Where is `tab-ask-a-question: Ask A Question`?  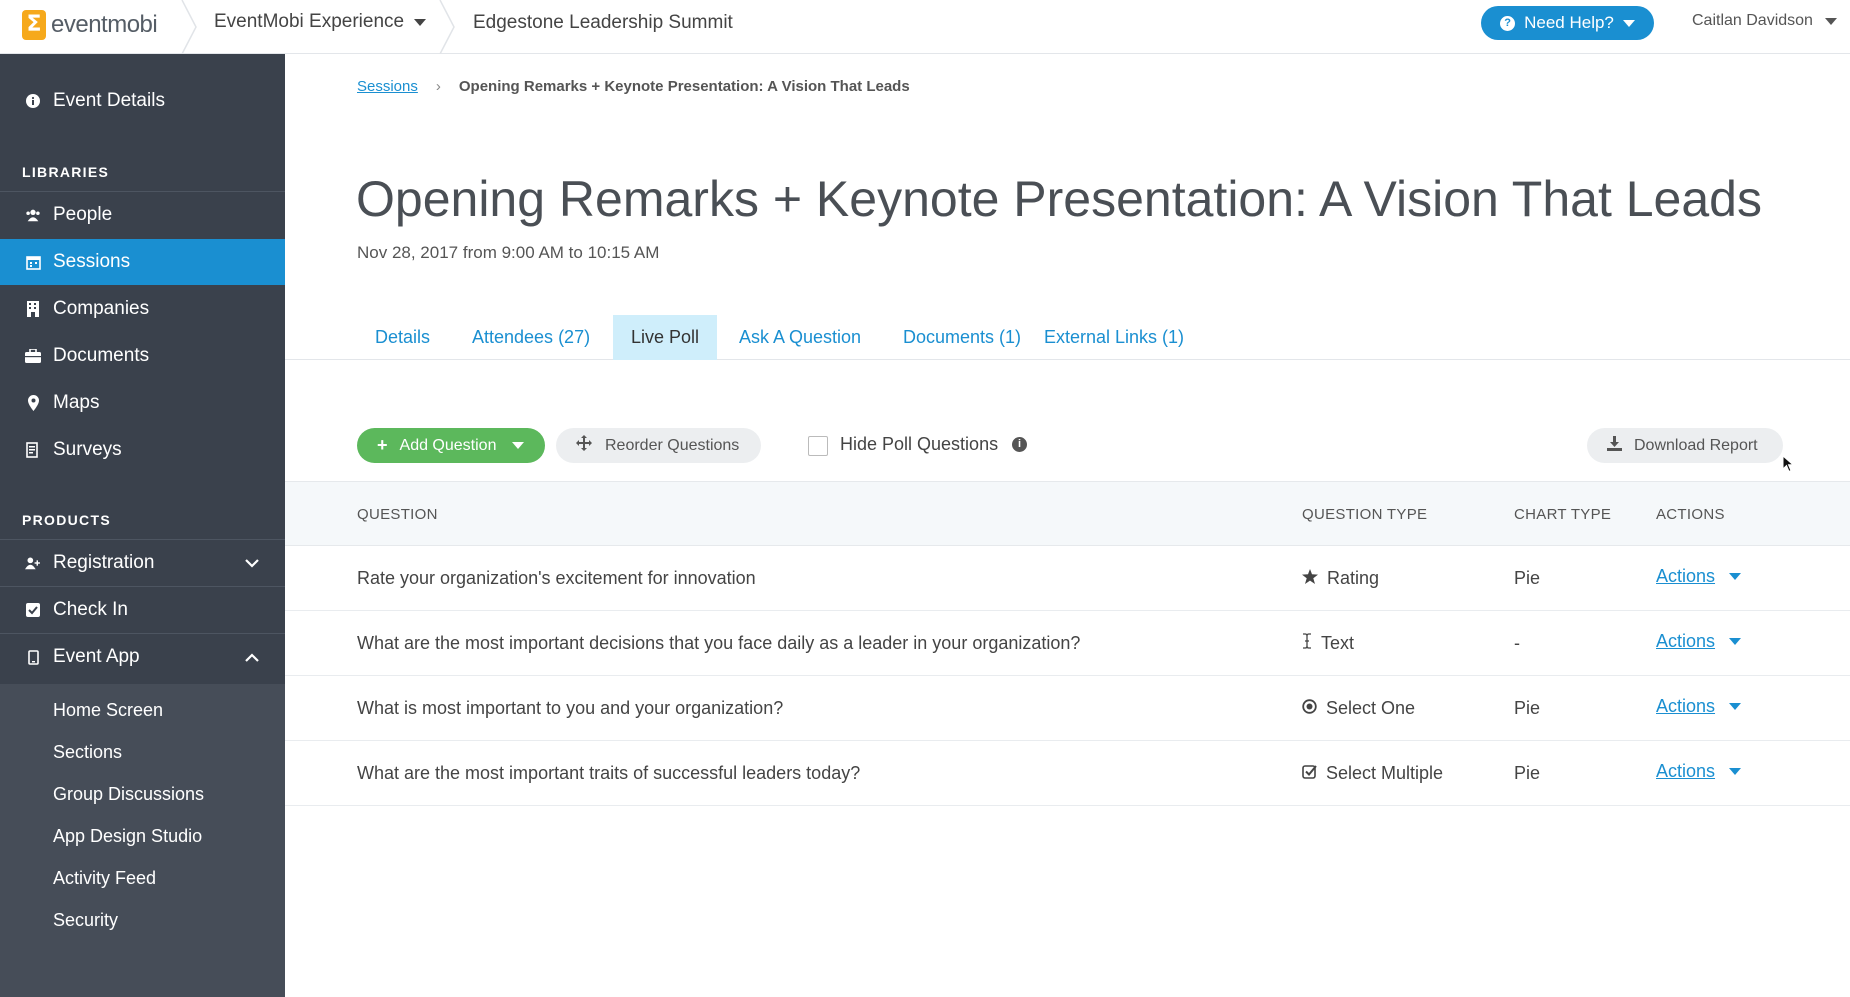
tab-ask-a-question: Ask A Question is located at coordinates (800, 337).